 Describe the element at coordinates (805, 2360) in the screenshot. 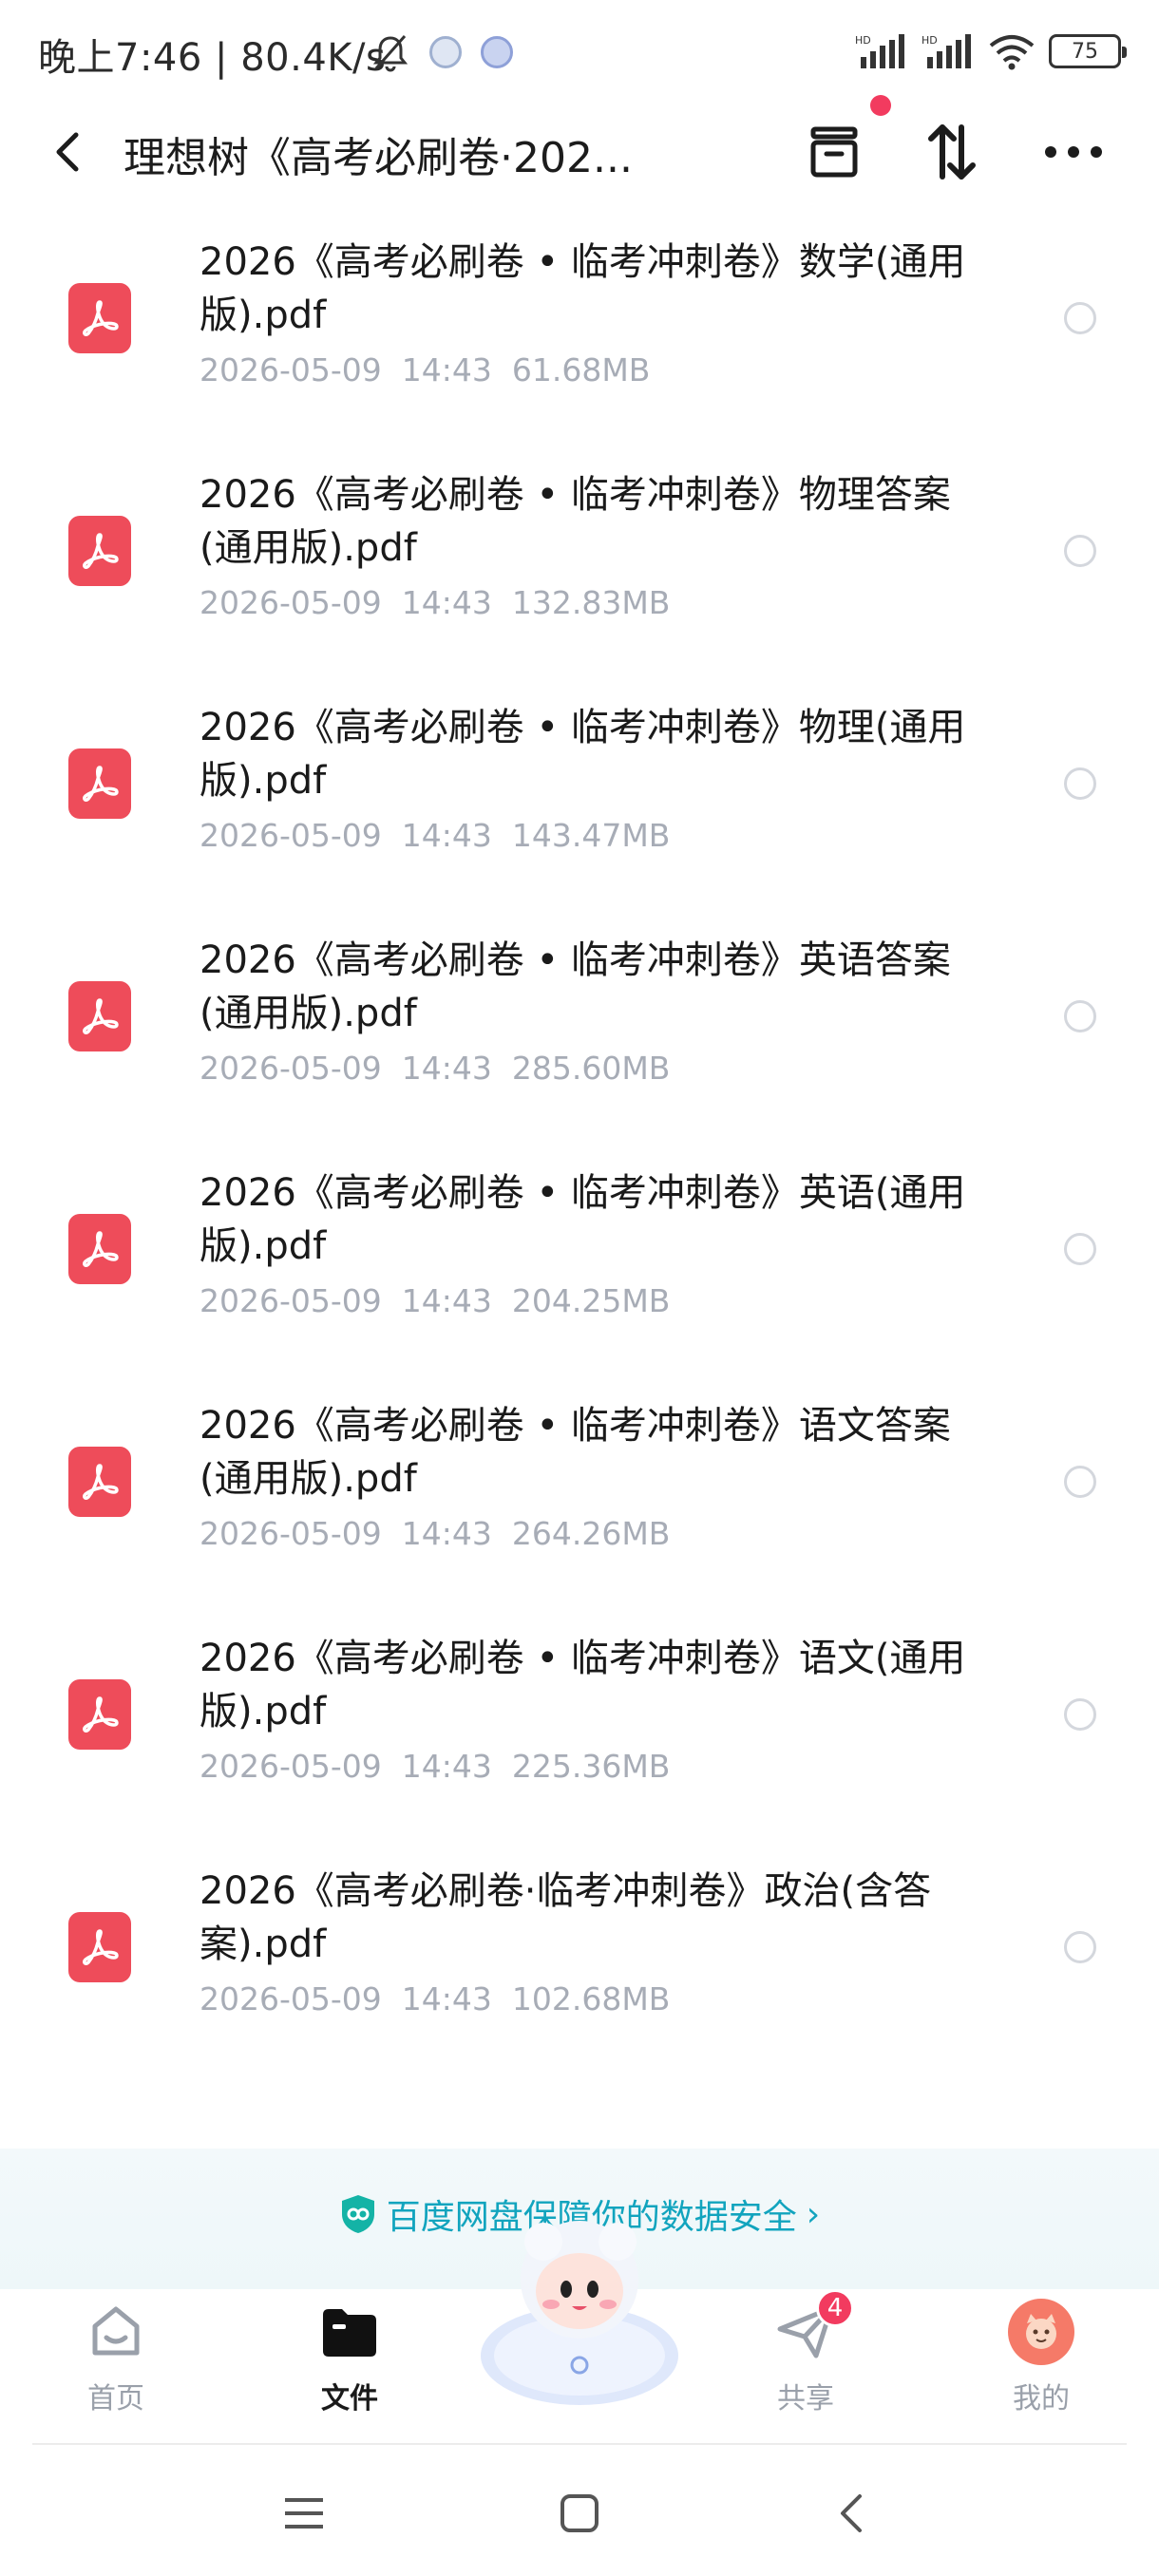

I see `tab-share: 4 共享` at that location.